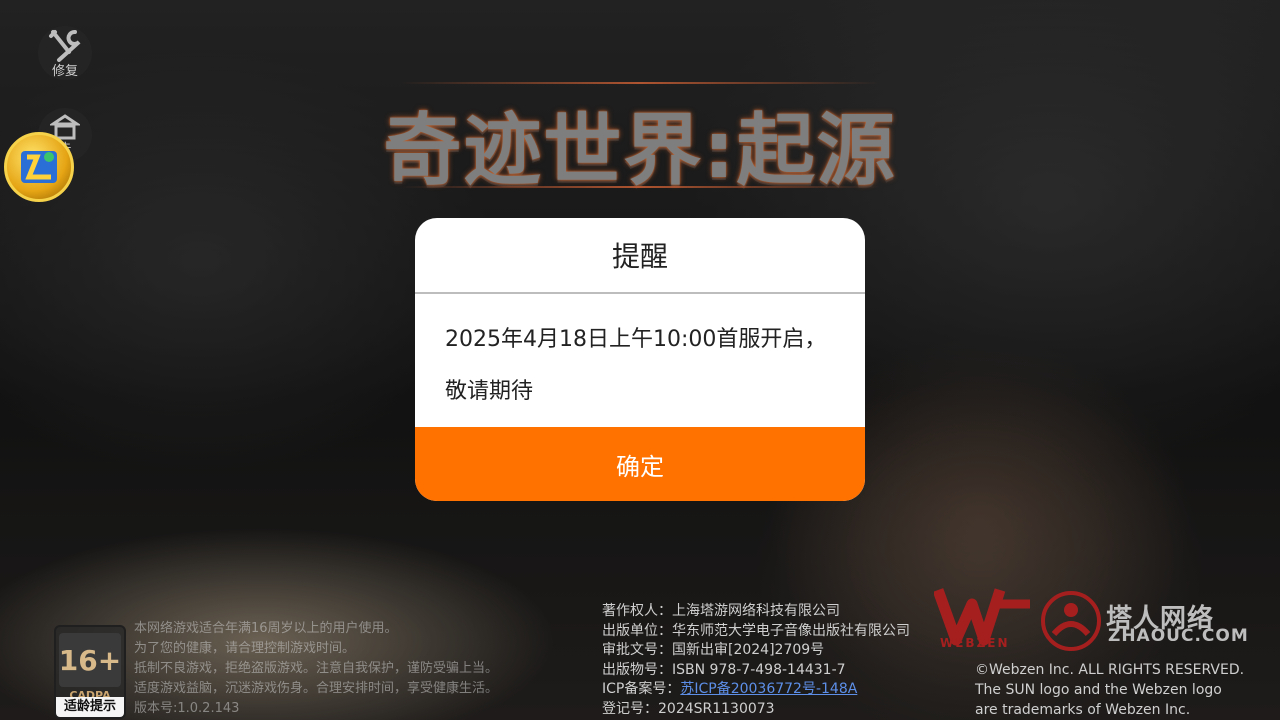  Describe the element at coordinates (640, 256) in the screenshot. I see `dialog-title: 提醒` at that location.